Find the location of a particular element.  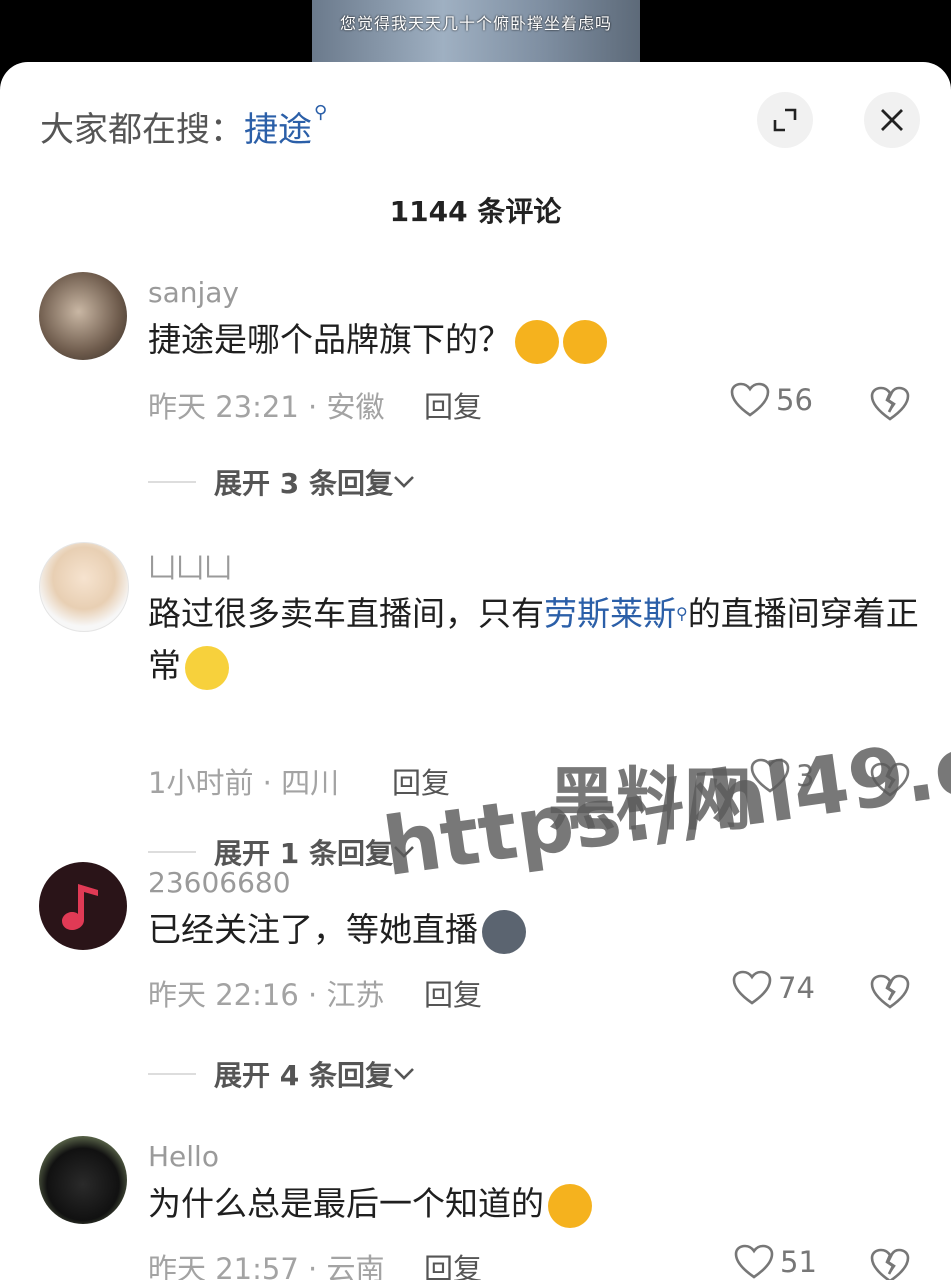

comment-username: Hello is located at coordinates (183, 1156).